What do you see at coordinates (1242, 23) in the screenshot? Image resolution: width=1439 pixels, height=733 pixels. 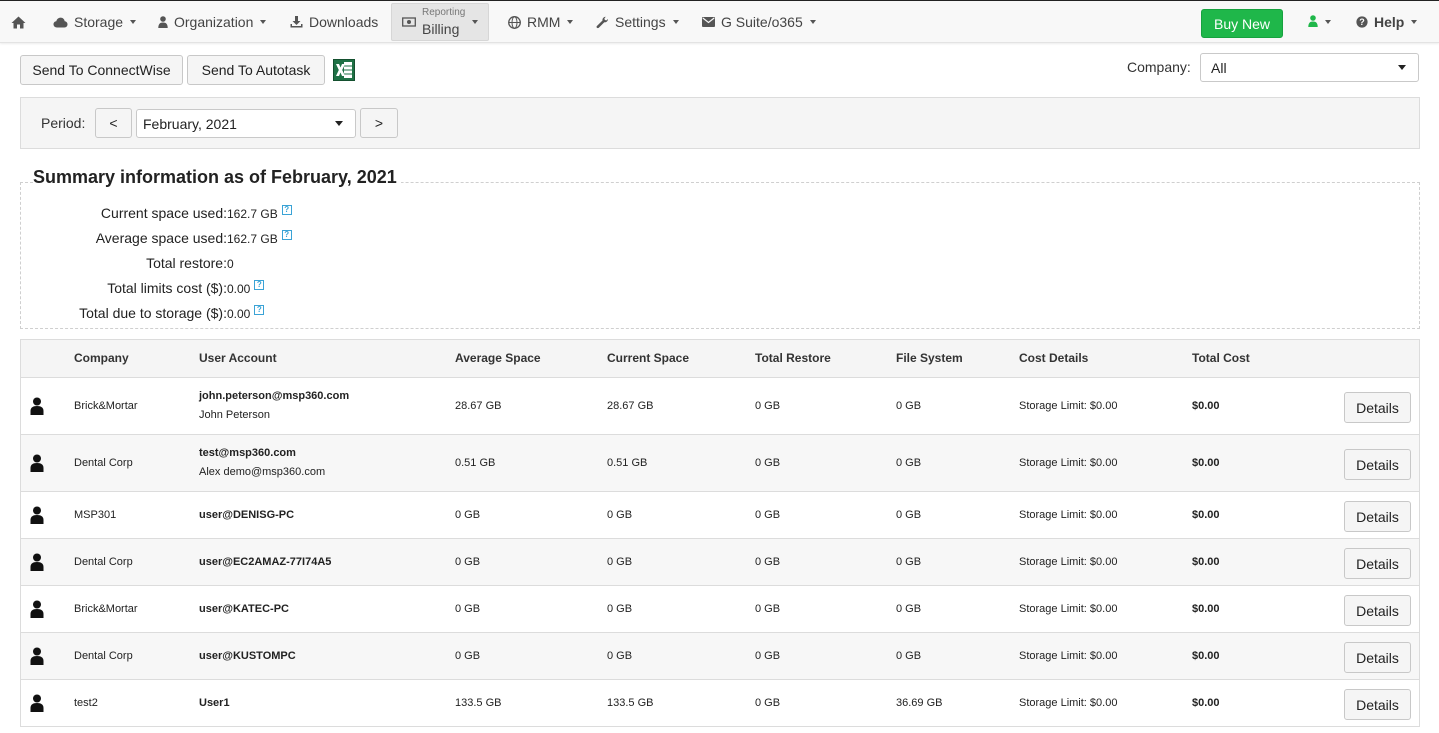 I see `buy-new-button: Buy New` at bounding box center [1242, 23].